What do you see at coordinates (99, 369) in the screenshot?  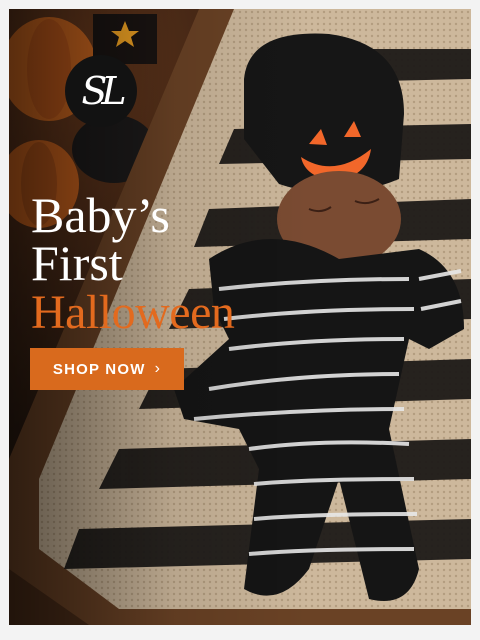 I see `shop-now-label: SHOP NOW` at bounding box center [99, 369].